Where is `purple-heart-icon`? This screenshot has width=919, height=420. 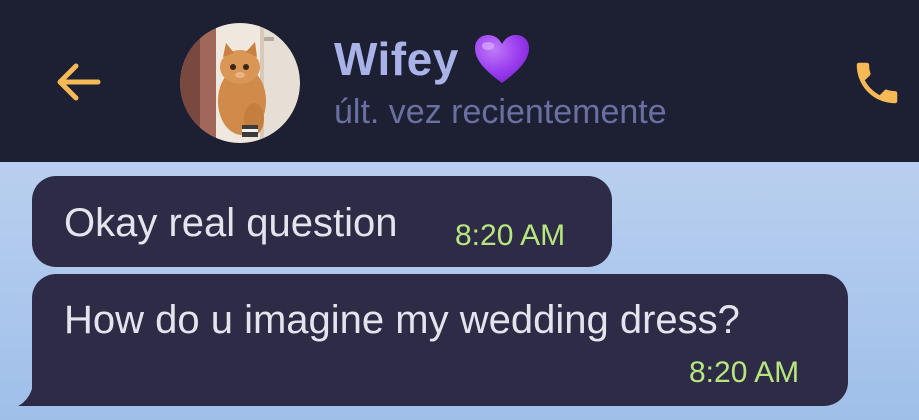
purple-heart-icon is located at coordinates (501, 59).